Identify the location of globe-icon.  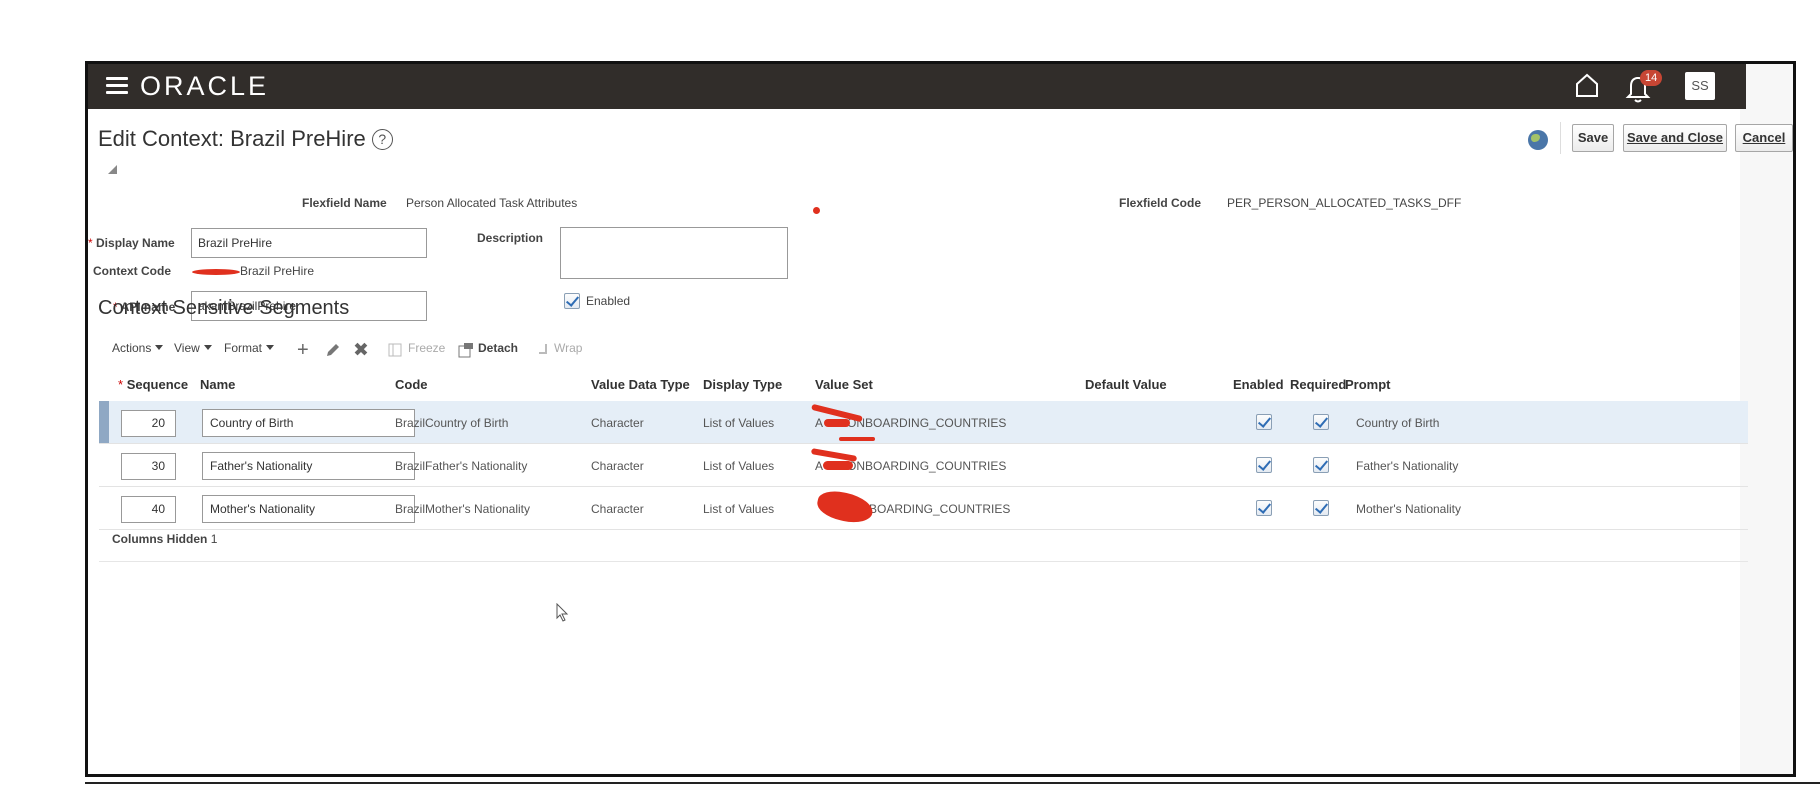
(1538, 140).